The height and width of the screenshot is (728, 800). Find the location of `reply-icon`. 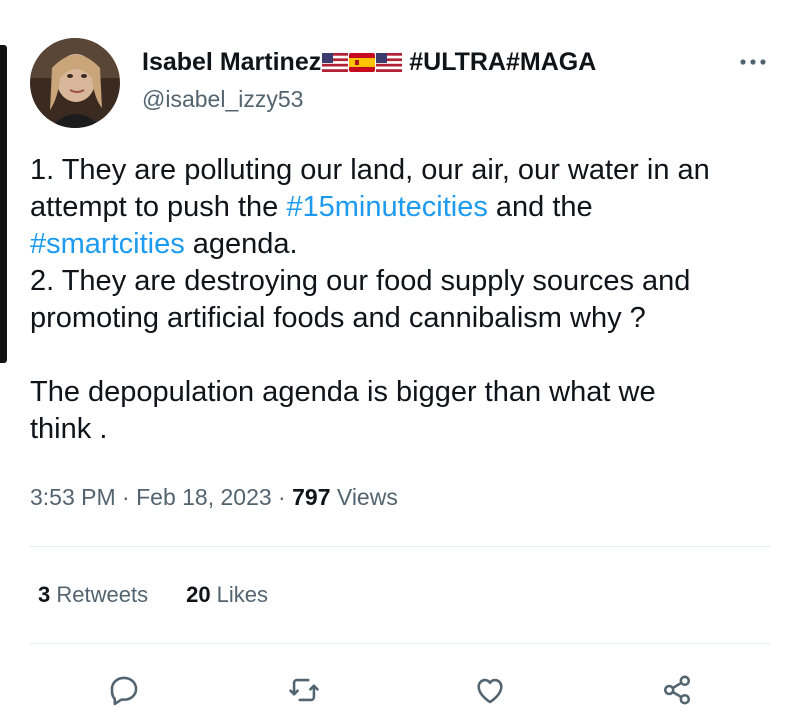

reply-icon is located at coordinates (124, 690).